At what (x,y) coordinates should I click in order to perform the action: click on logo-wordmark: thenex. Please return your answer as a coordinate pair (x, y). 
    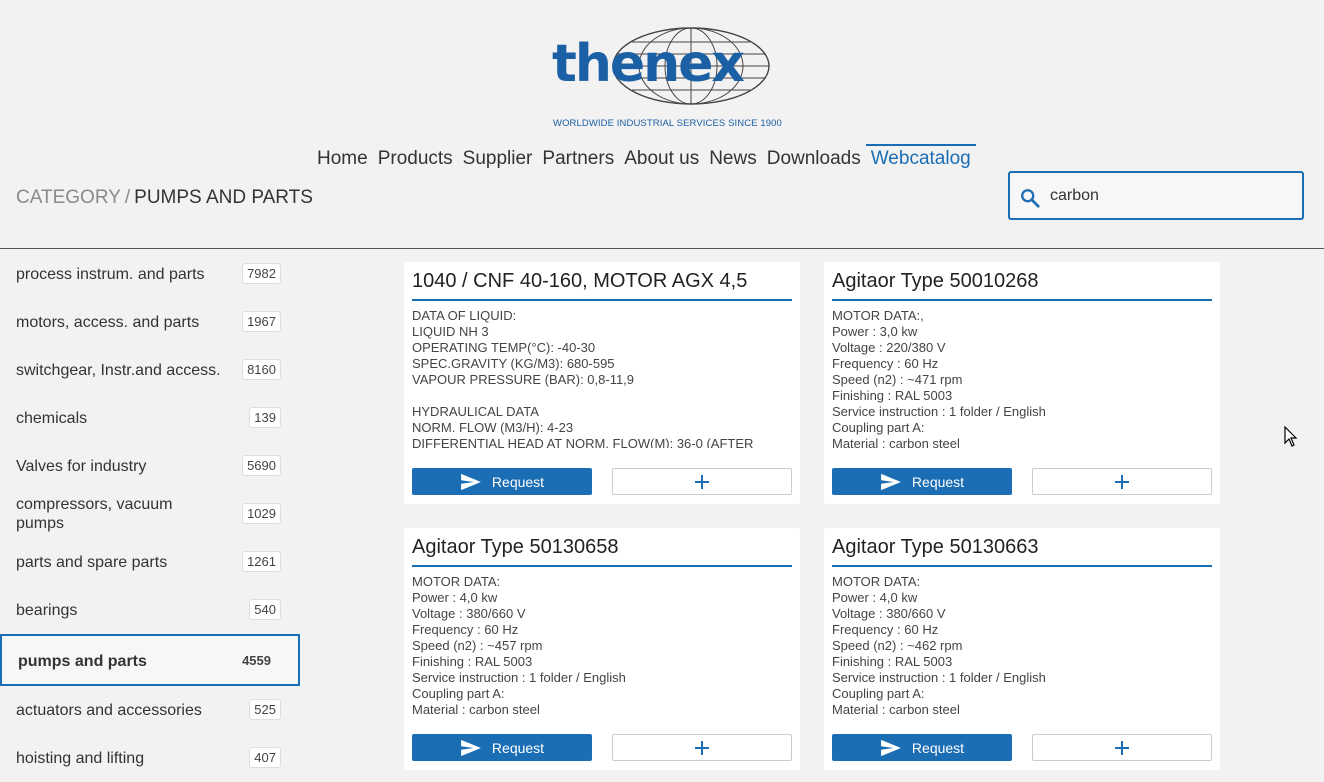
    Looking at the image, I should click on (648, 64).